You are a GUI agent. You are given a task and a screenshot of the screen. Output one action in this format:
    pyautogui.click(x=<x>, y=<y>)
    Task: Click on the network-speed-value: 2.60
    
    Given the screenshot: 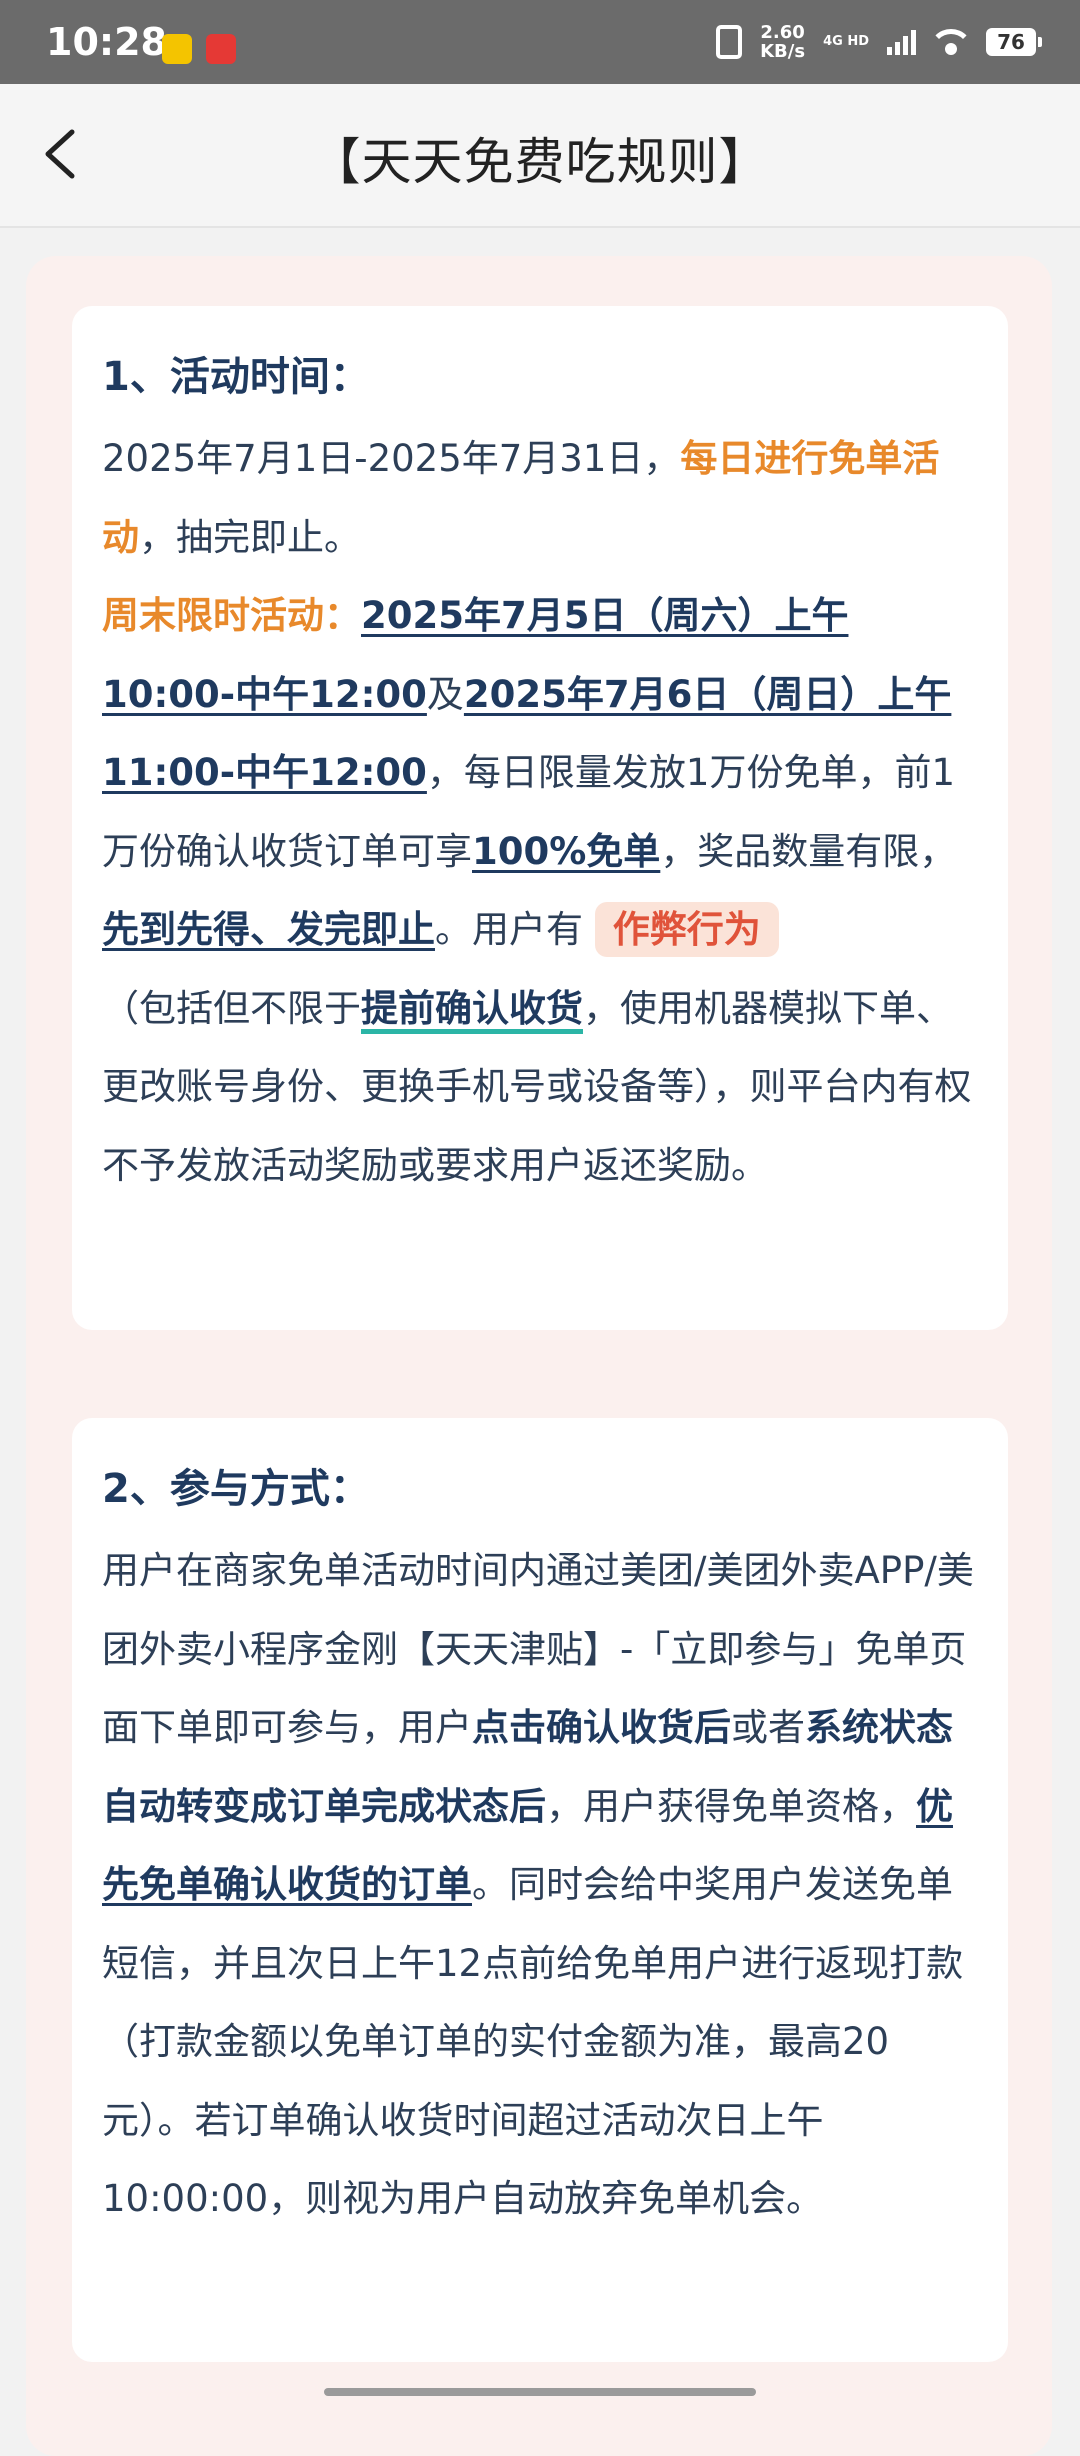 What is the action you would take?
    pyautogui.click(x=782, y=32)
    